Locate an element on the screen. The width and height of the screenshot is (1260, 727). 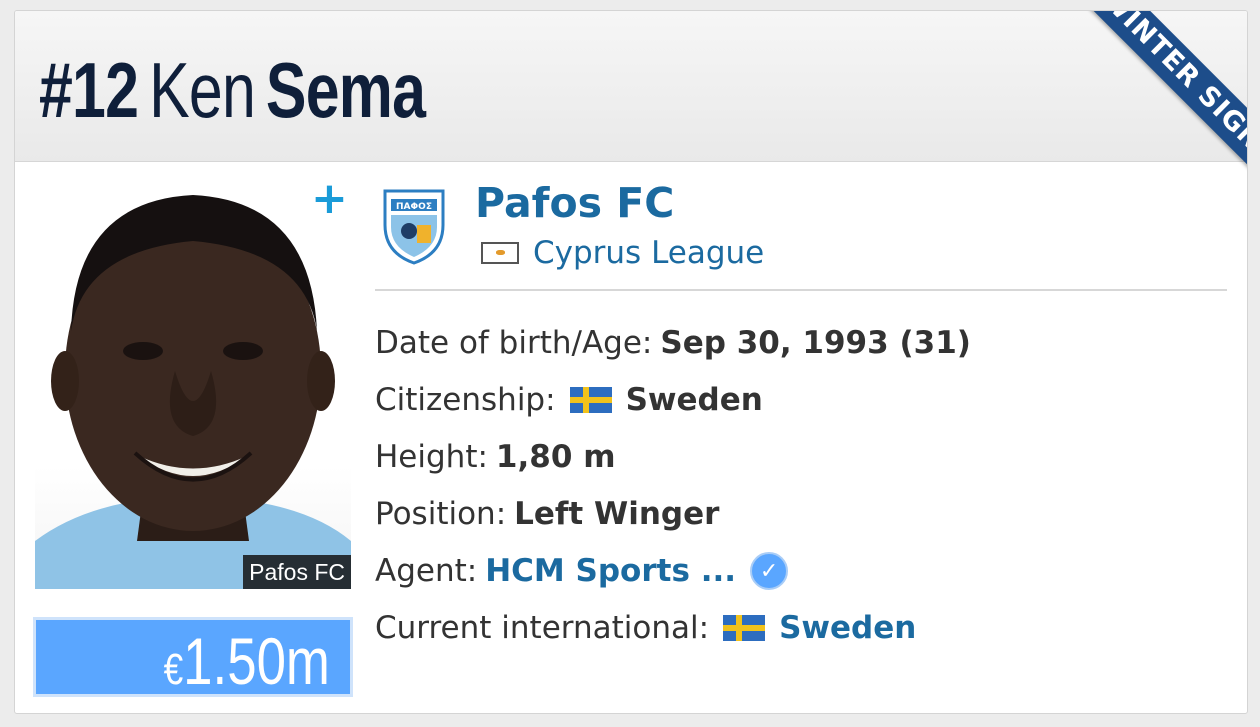
market-value-amount: 1.50m is located at coordinates (256, 661).